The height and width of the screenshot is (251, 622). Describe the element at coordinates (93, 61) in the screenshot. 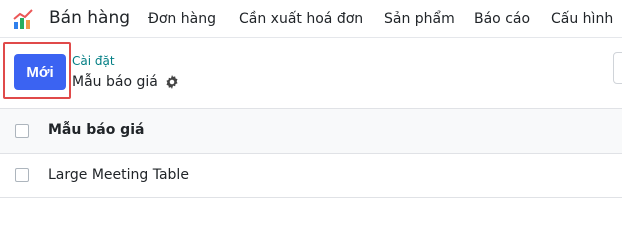

I see `breadcrumb-settings: Cài đặt` at that location.